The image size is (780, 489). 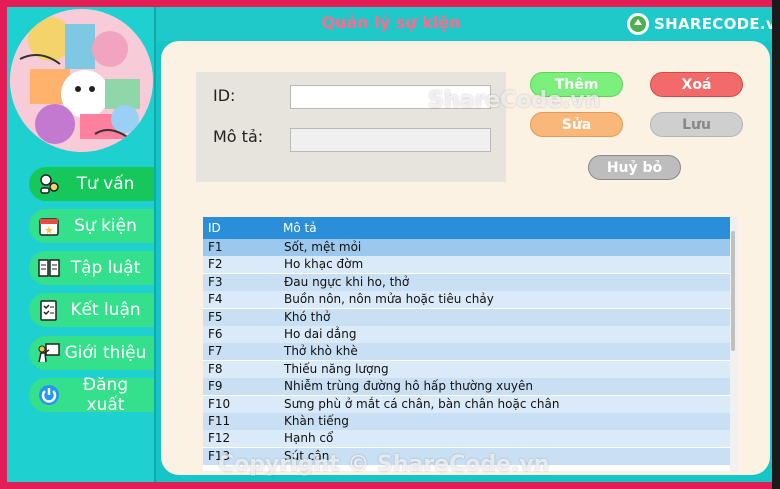 I want to click on cell-id: F3, so click(x=215, y=281).